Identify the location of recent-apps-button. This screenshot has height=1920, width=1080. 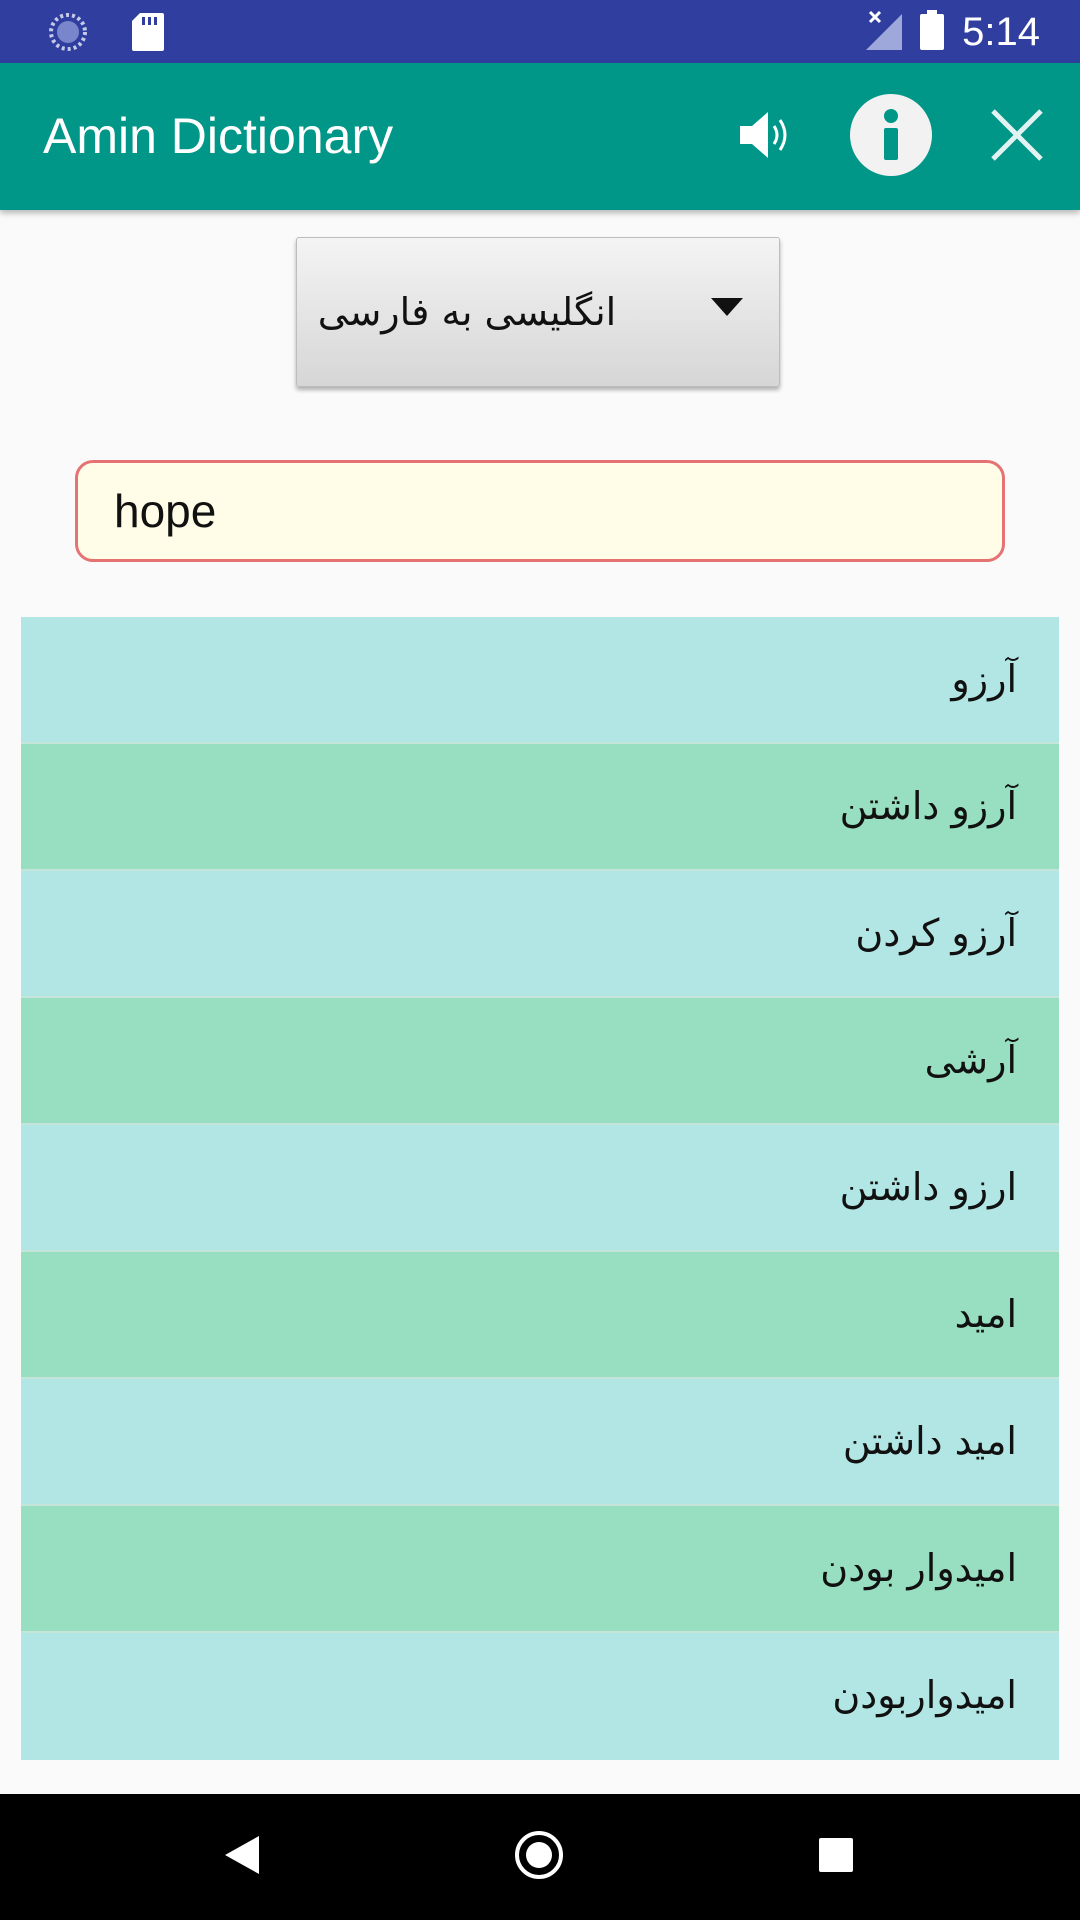
(836, 1857).